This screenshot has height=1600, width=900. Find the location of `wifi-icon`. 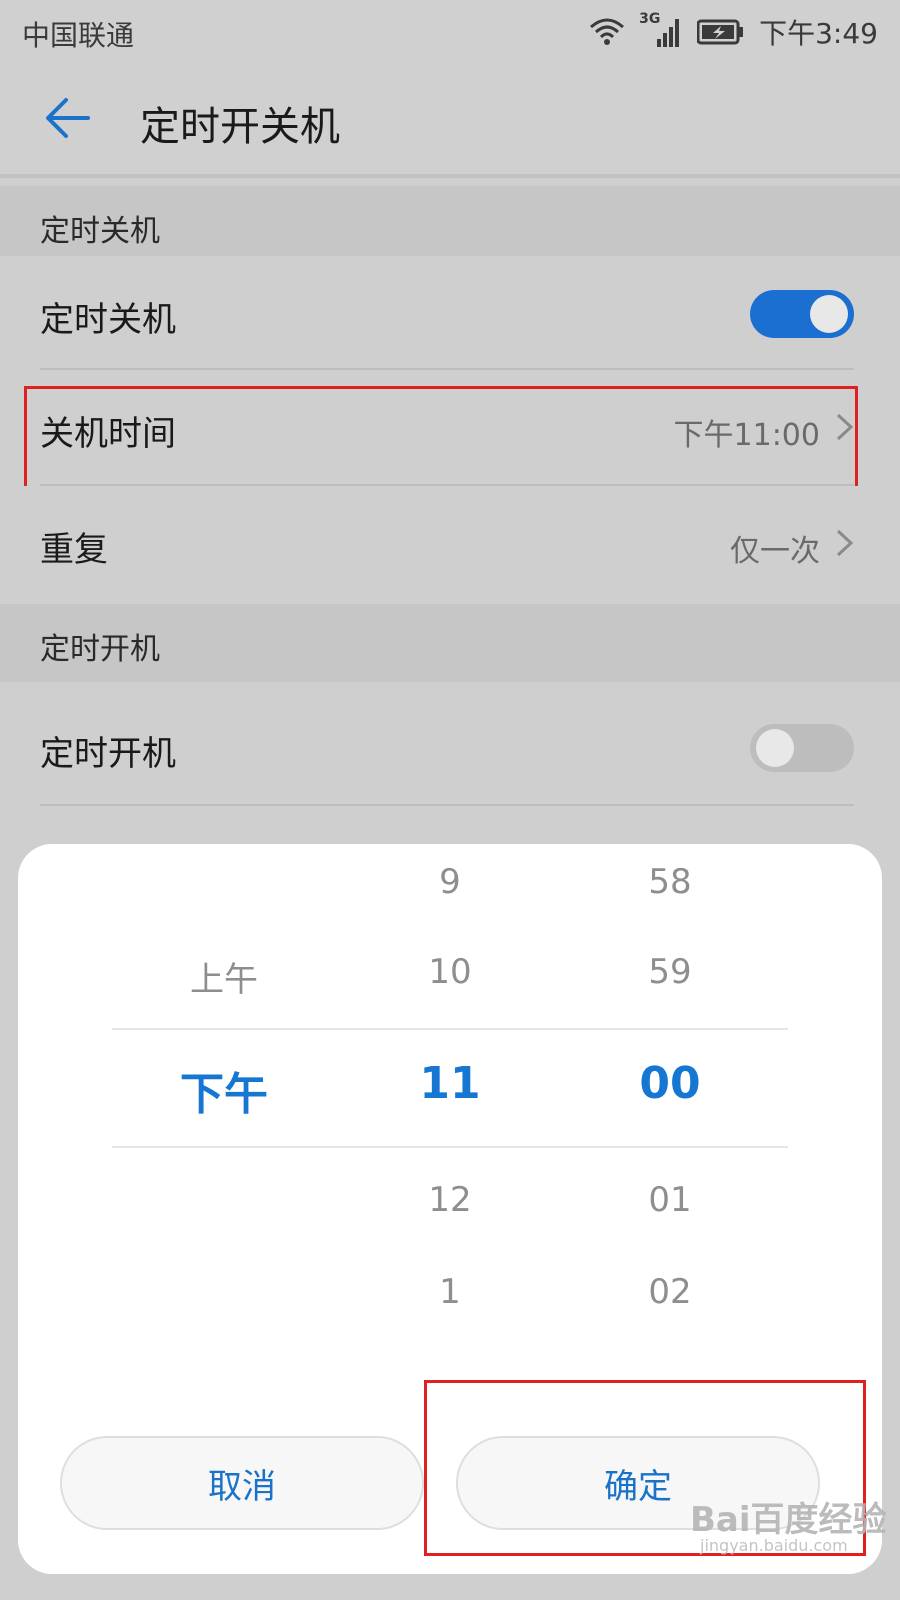

wifi-icon is located at coordinates (607, 31).